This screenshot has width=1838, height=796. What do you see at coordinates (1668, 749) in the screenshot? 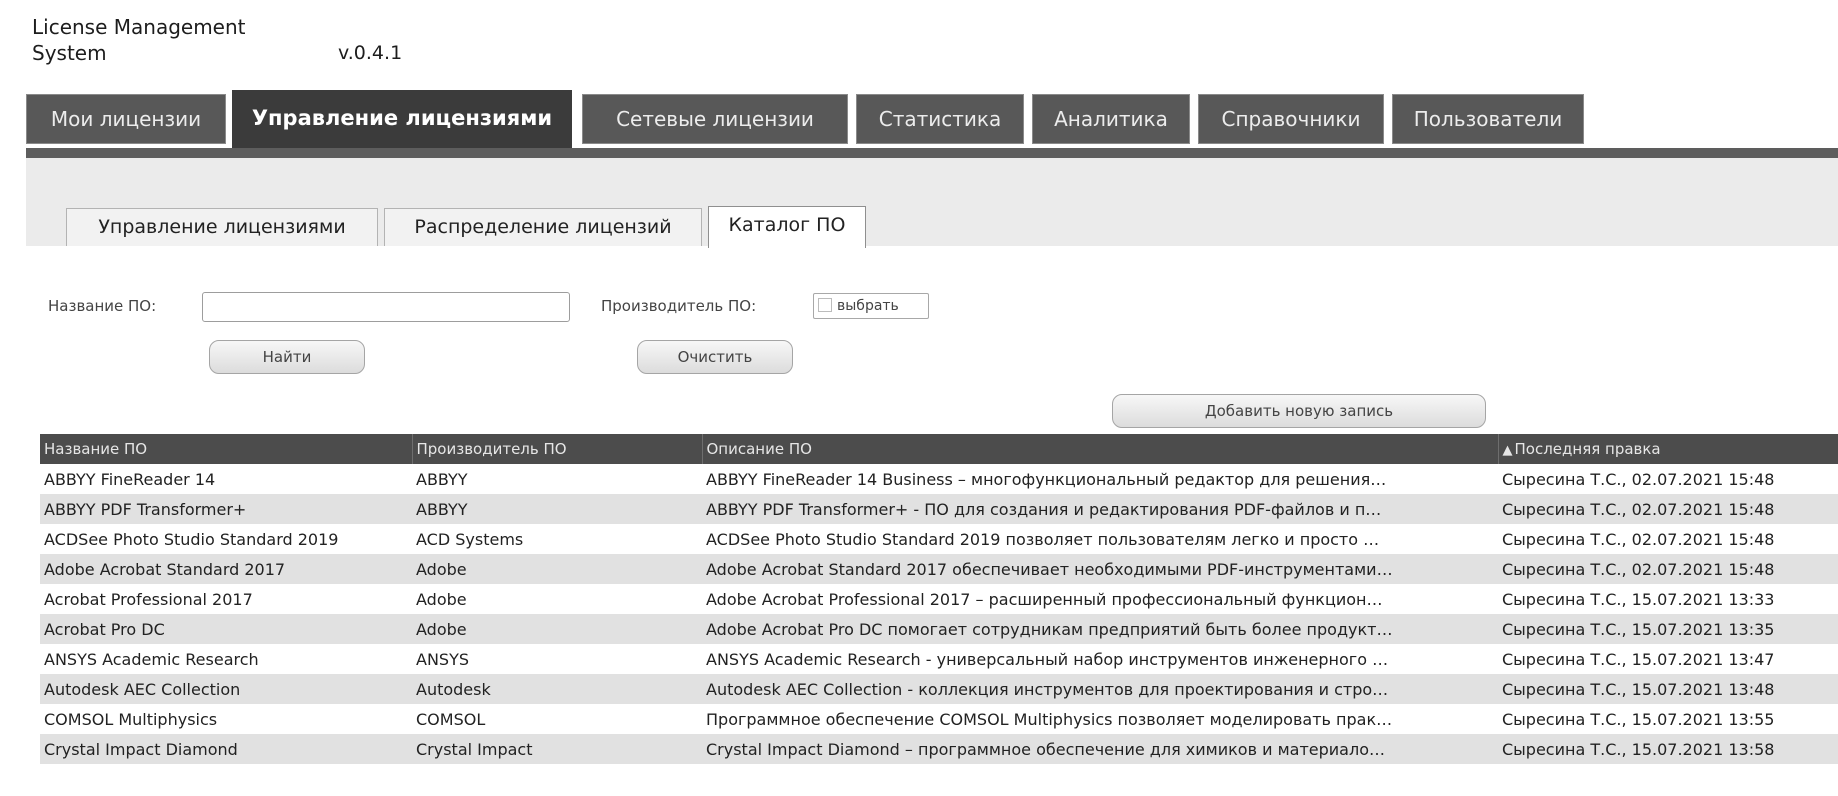
I see `cell-last-edit: Сыресина Т.С., 15.07.2021 13:58` at bounding box center [1668, 749].